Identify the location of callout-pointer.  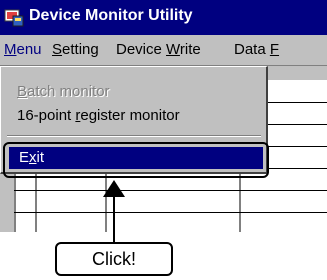
(114, 211).